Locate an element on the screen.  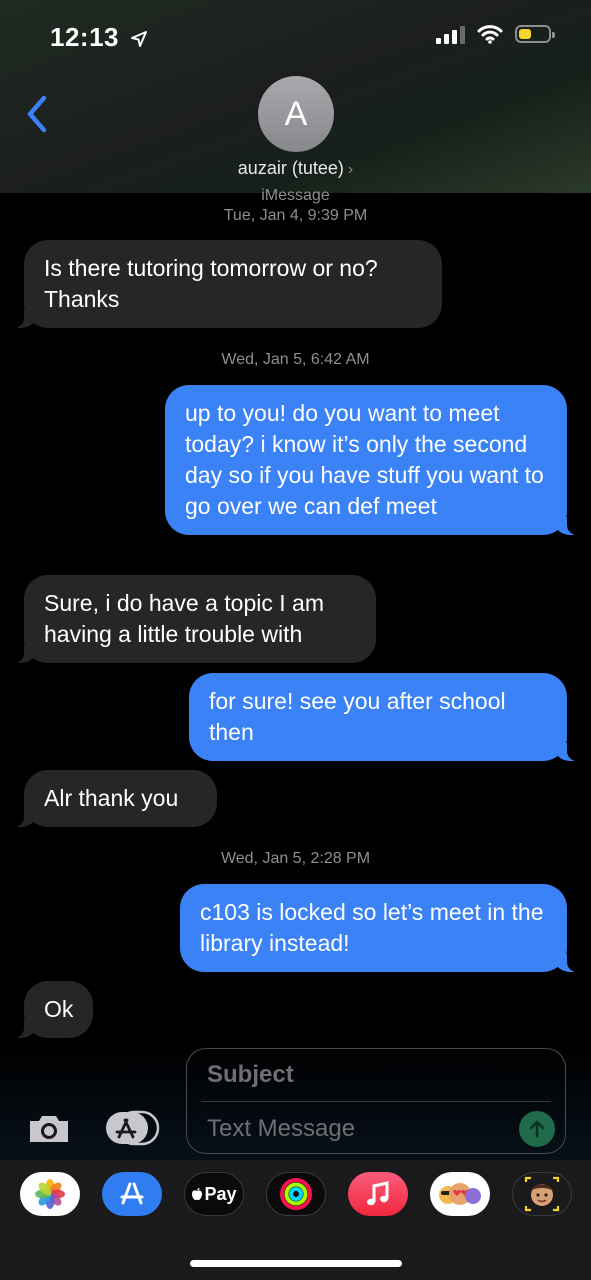
photos-app-icon is located at coordinates (50, 1194).